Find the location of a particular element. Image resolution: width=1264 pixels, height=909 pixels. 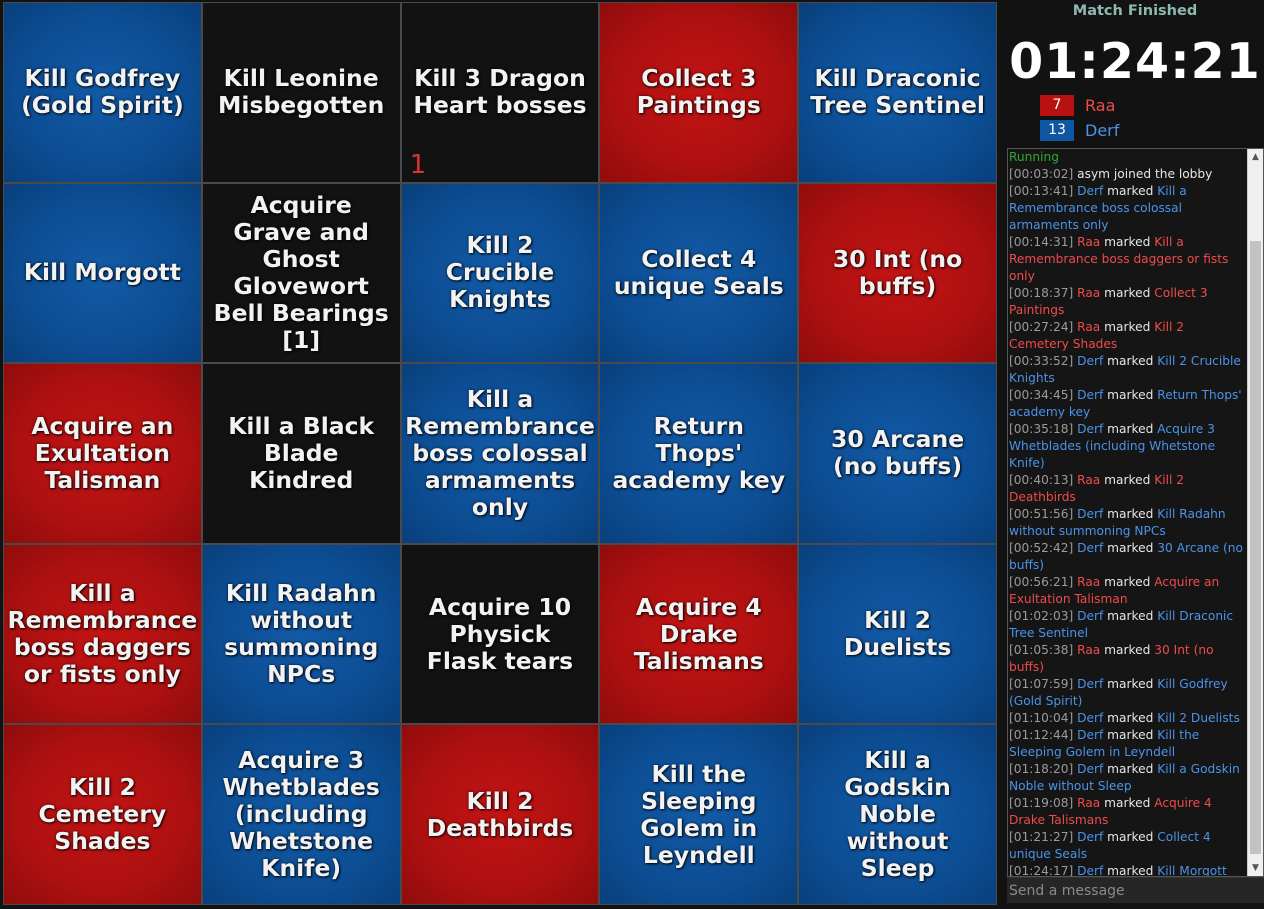

board-cell-label: Kill 2 Crucible Knights is located at coordinates (500, 272).